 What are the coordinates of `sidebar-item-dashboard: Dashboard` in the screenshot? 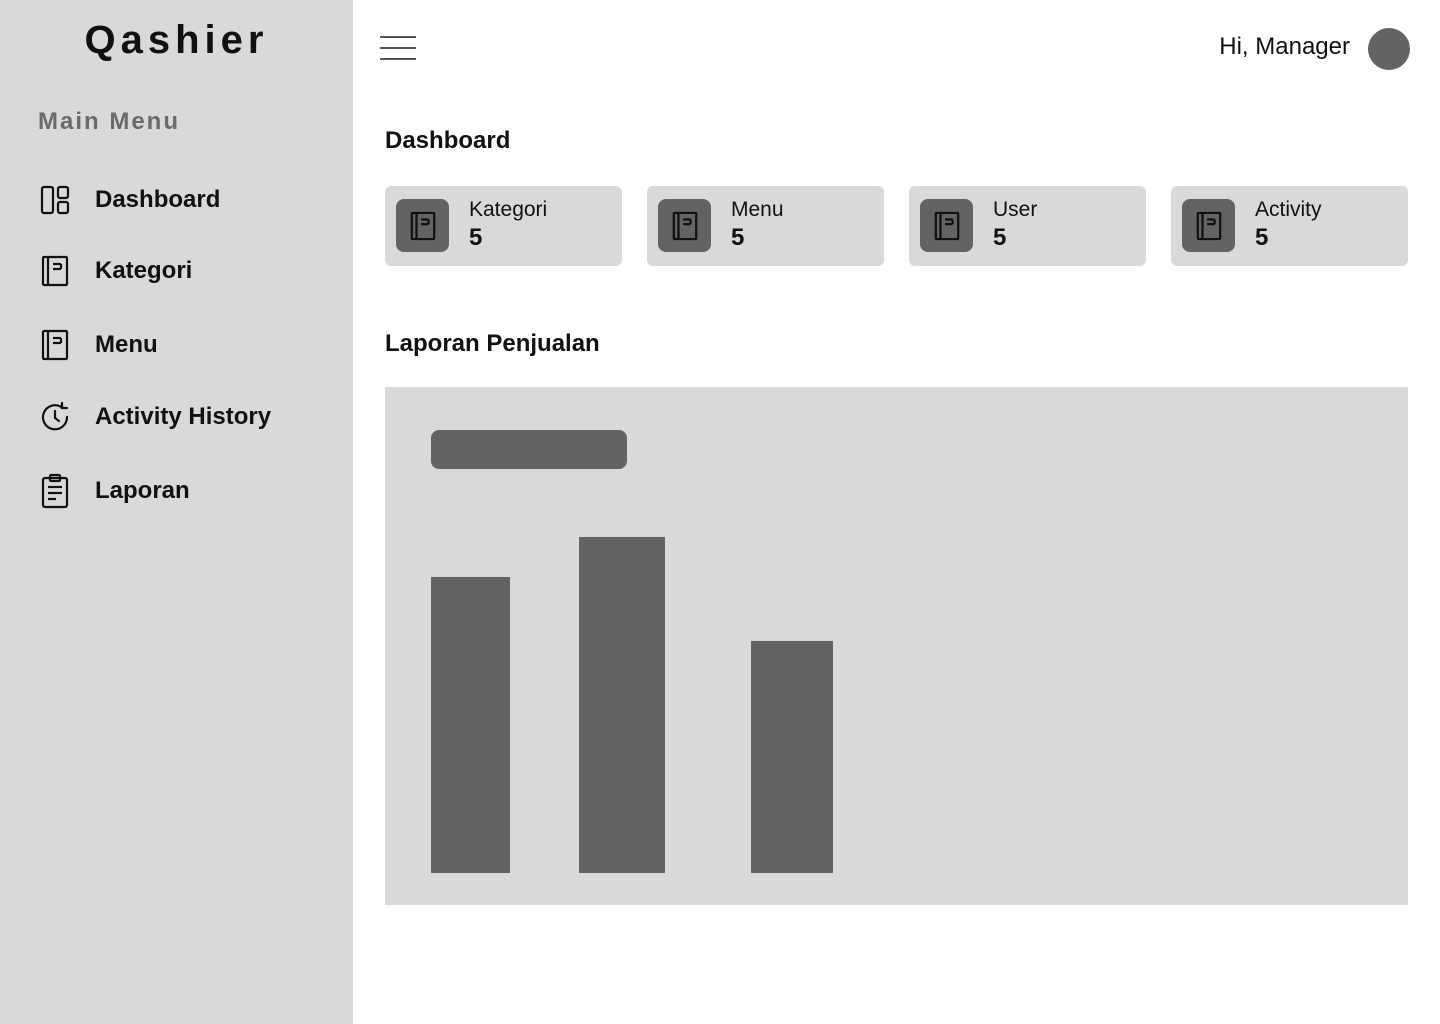 It's located at (129, 200).